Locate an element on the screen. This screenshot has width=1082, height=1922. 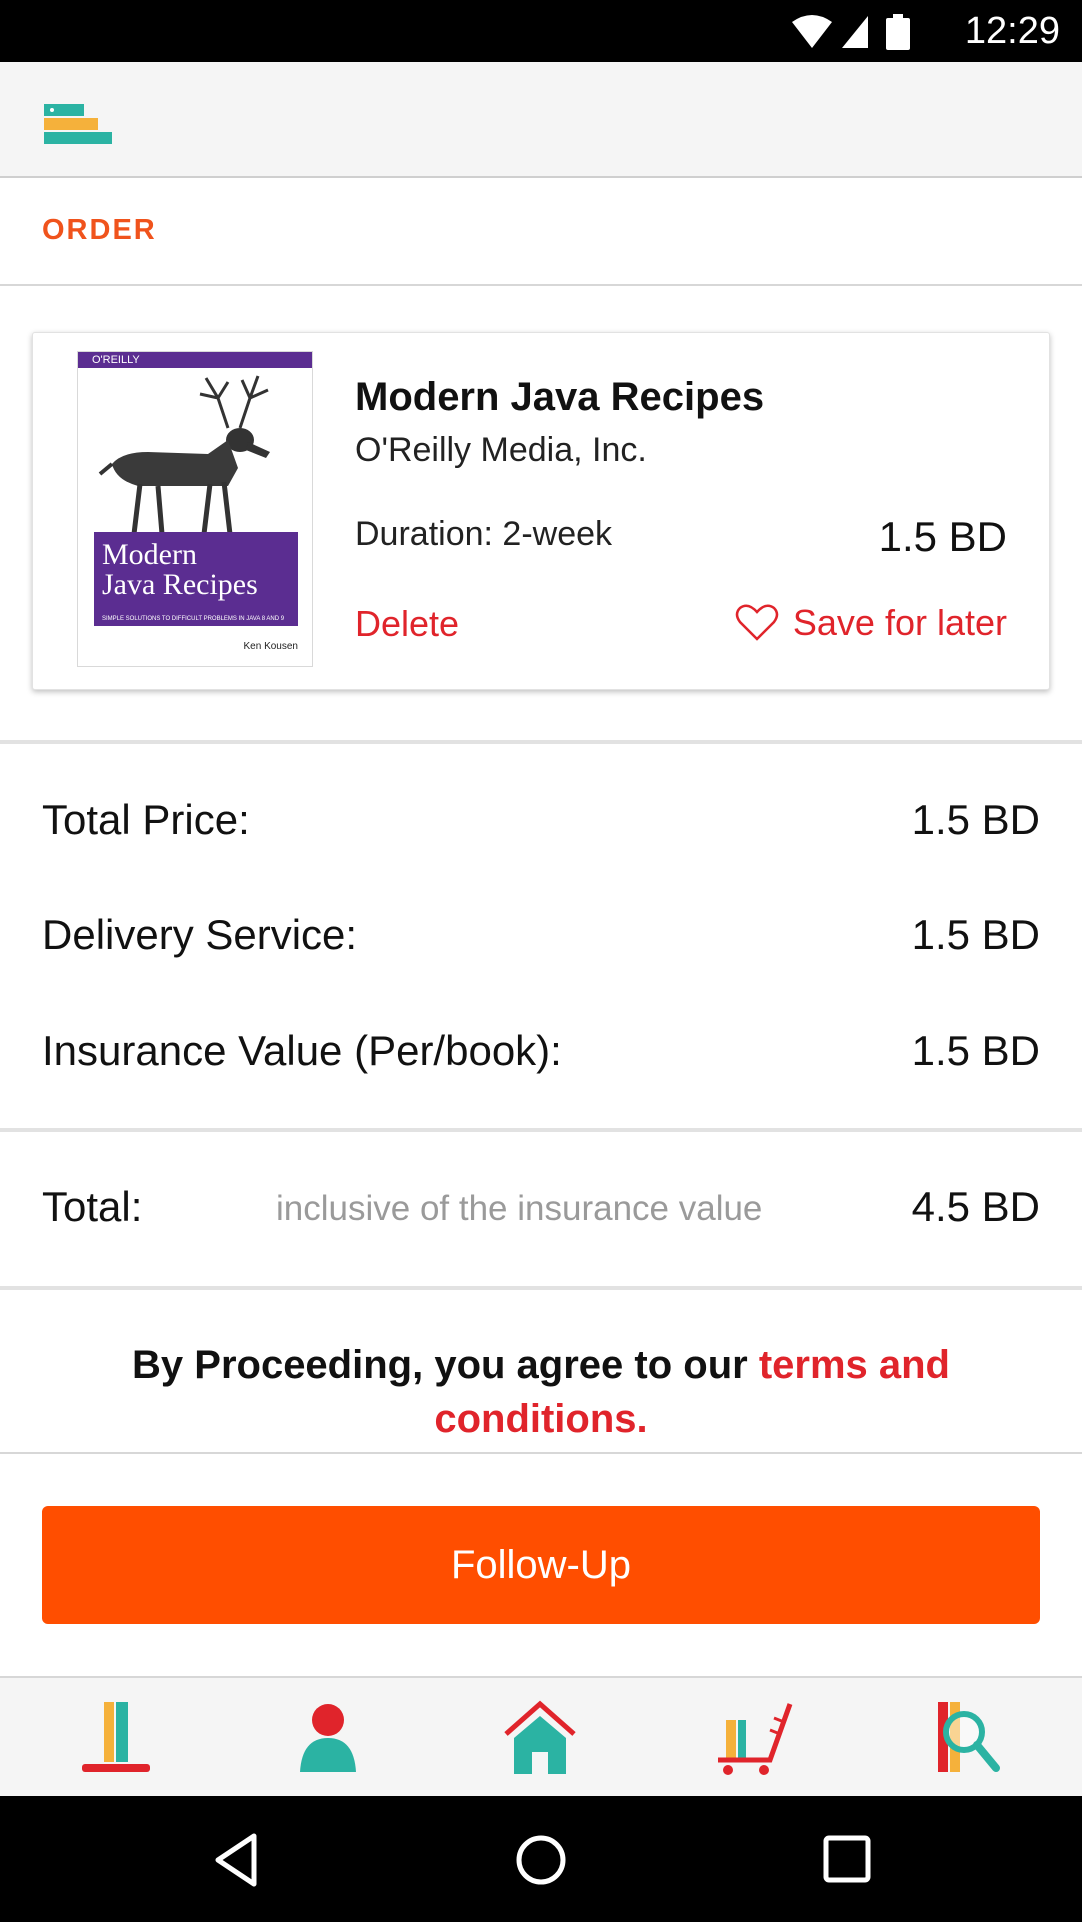
insurance-value-row: Insurance Value (Per/book): 1.5 BD is located at coordinates (541, 1057).